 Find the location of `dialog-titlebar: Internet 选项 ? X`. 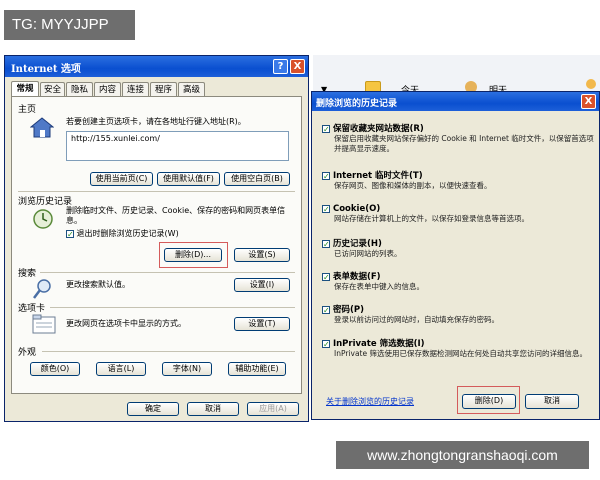

dialog-titlebar: Internet 选项 ? X is located at coordinates (156, 66).